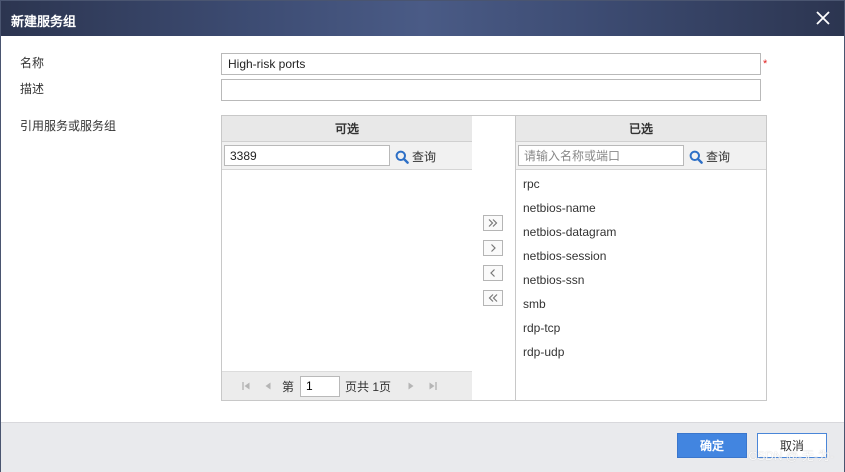  What do you see at coordinates (32, 89) in the screenshot?
I see `description-label: 描述` at bounding box center [32, 89].